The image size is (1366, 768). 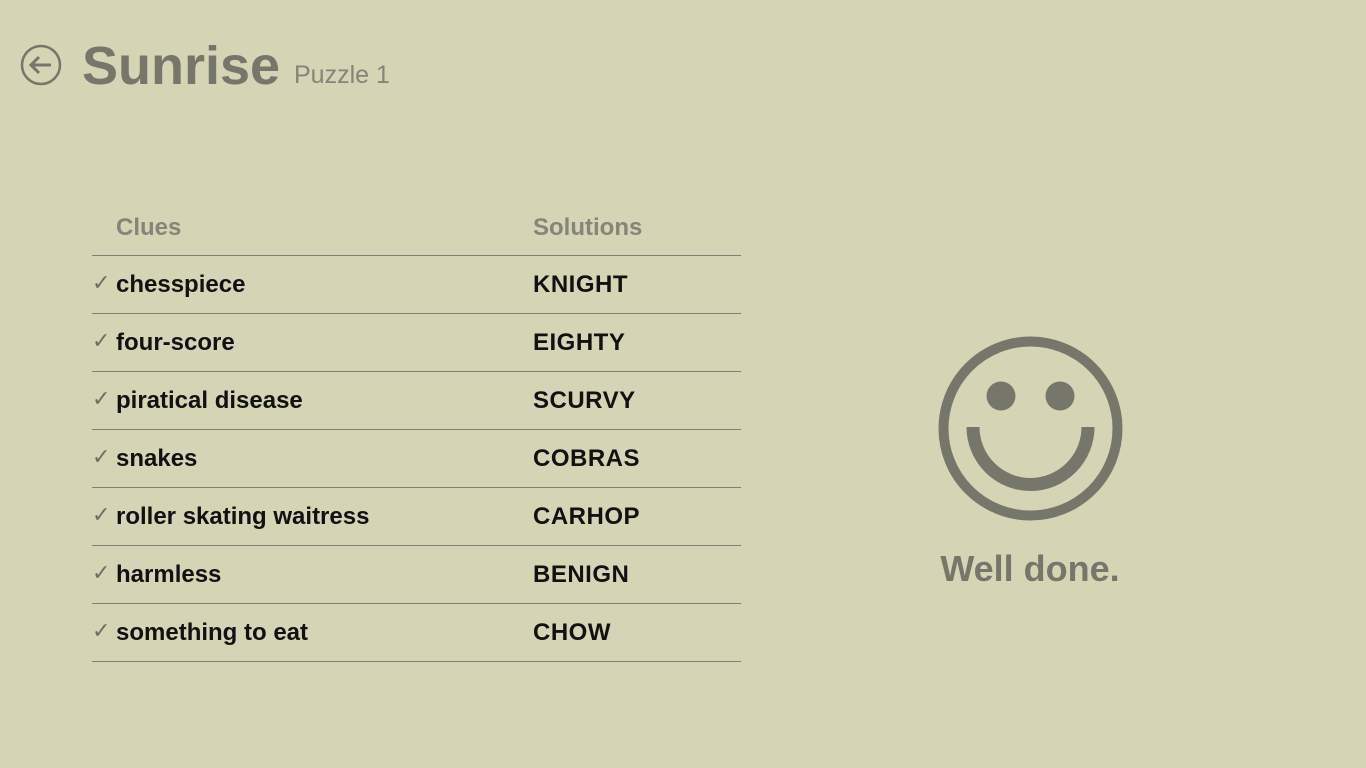 I want to click on clue-text: snakes, so click(x=157, y=458).